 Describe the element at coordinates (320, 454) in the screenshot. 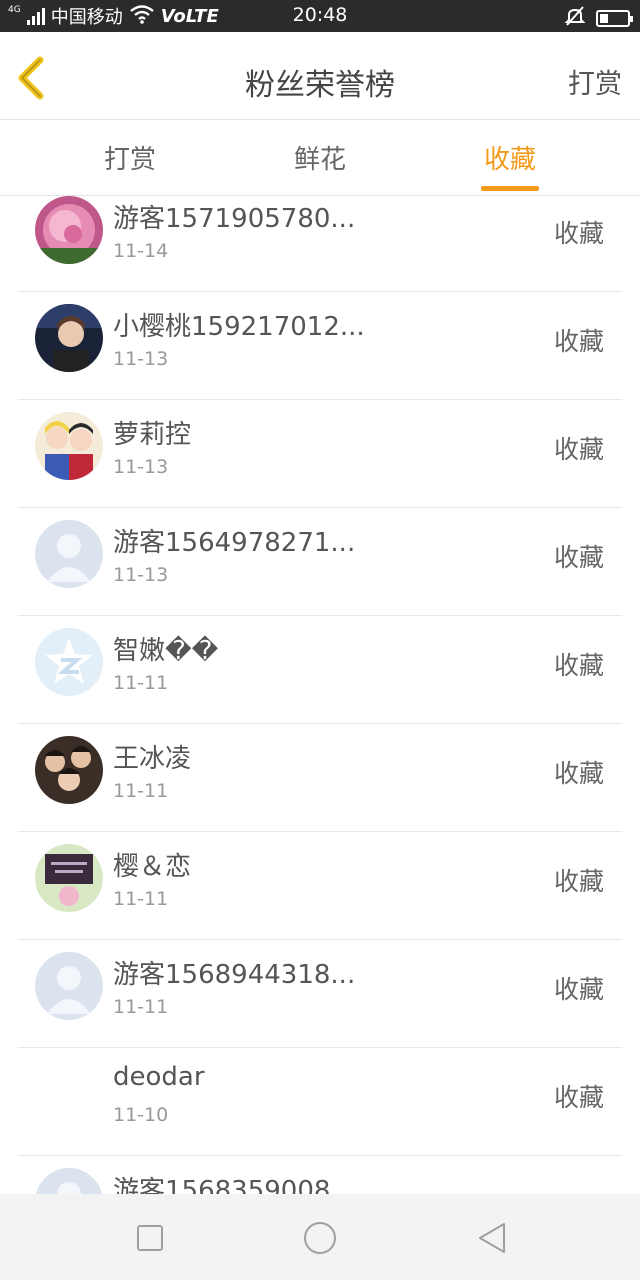

I see `list-item: 萝莉控 11-13 收藏` at that location.